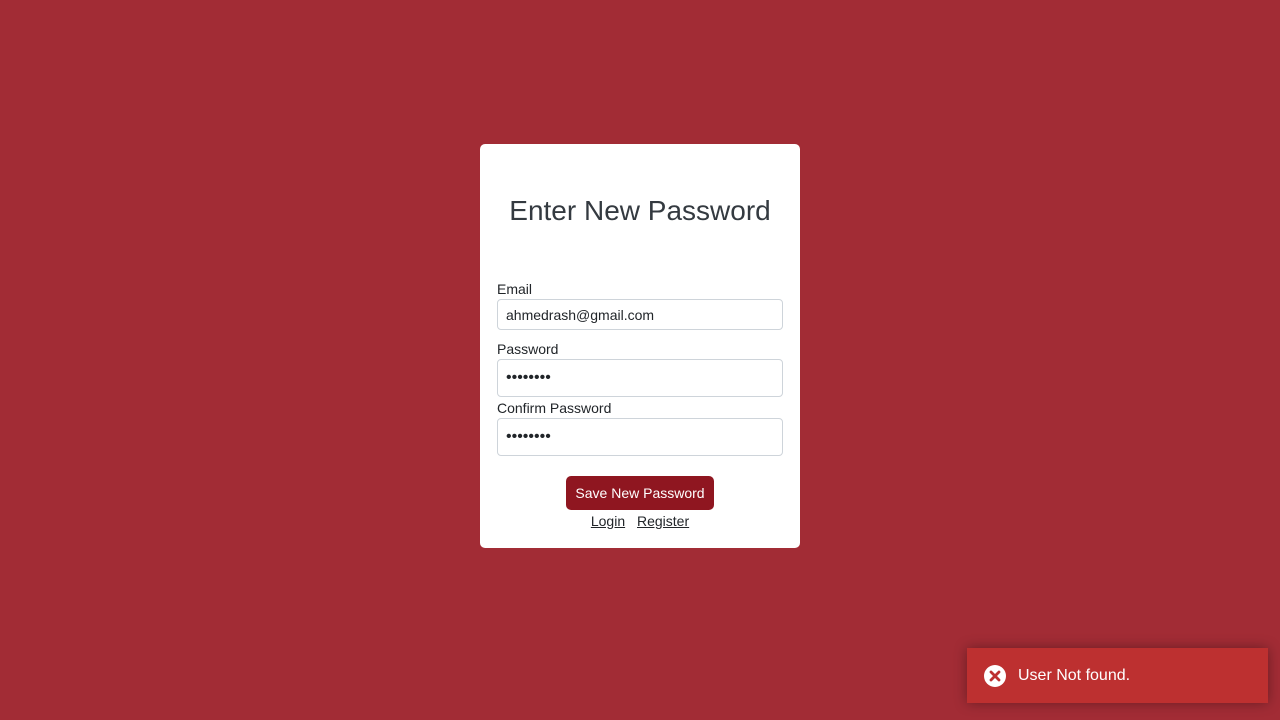 This screenshot has height=720, width=1280. What do you see at coordinates (640, 437) in the screenshot?
I see `confirm-password-field` at bounding box center [640, 437].